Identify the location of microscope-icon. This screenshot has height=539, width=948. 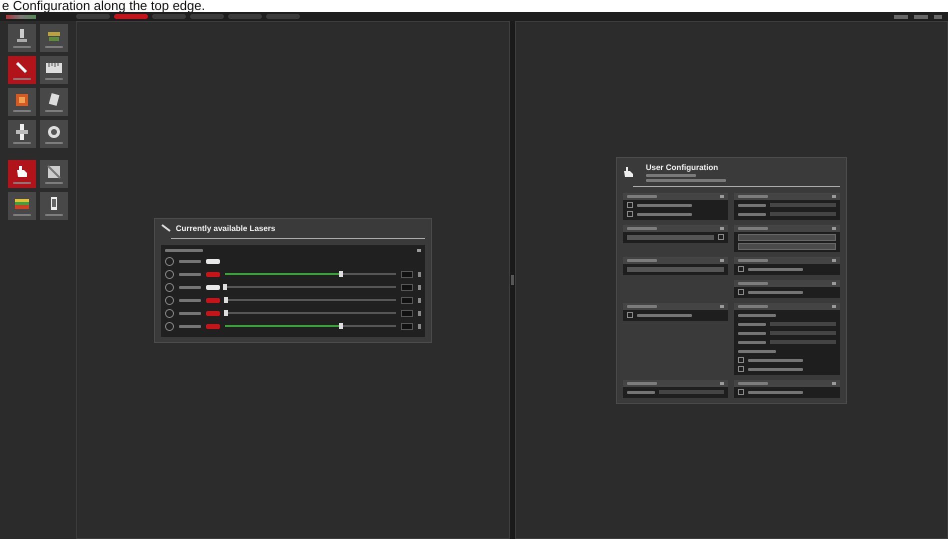
(22, 36).